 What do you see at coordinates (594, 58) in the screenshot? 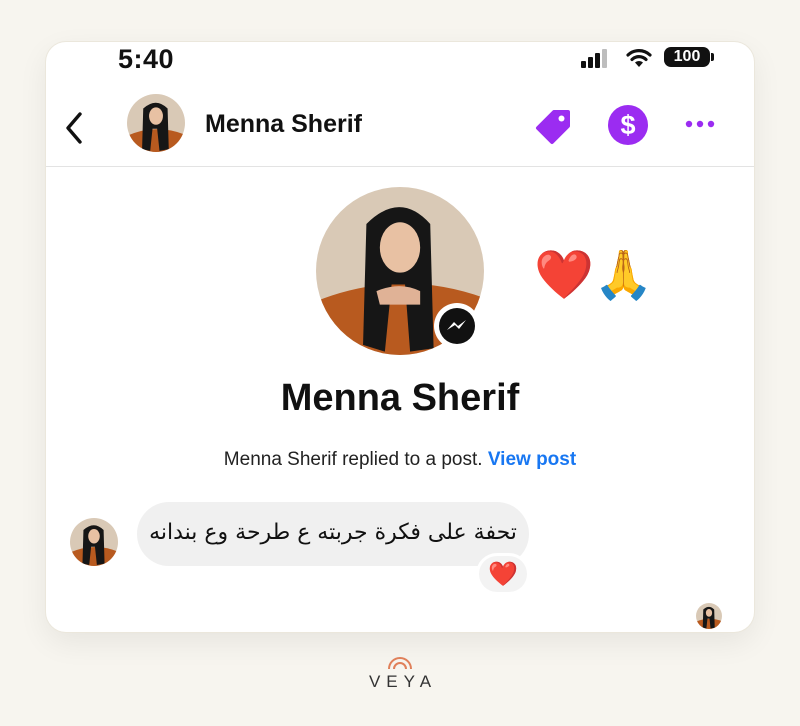
I see `cellular-signal-icon` at bounding box center [594, 58].